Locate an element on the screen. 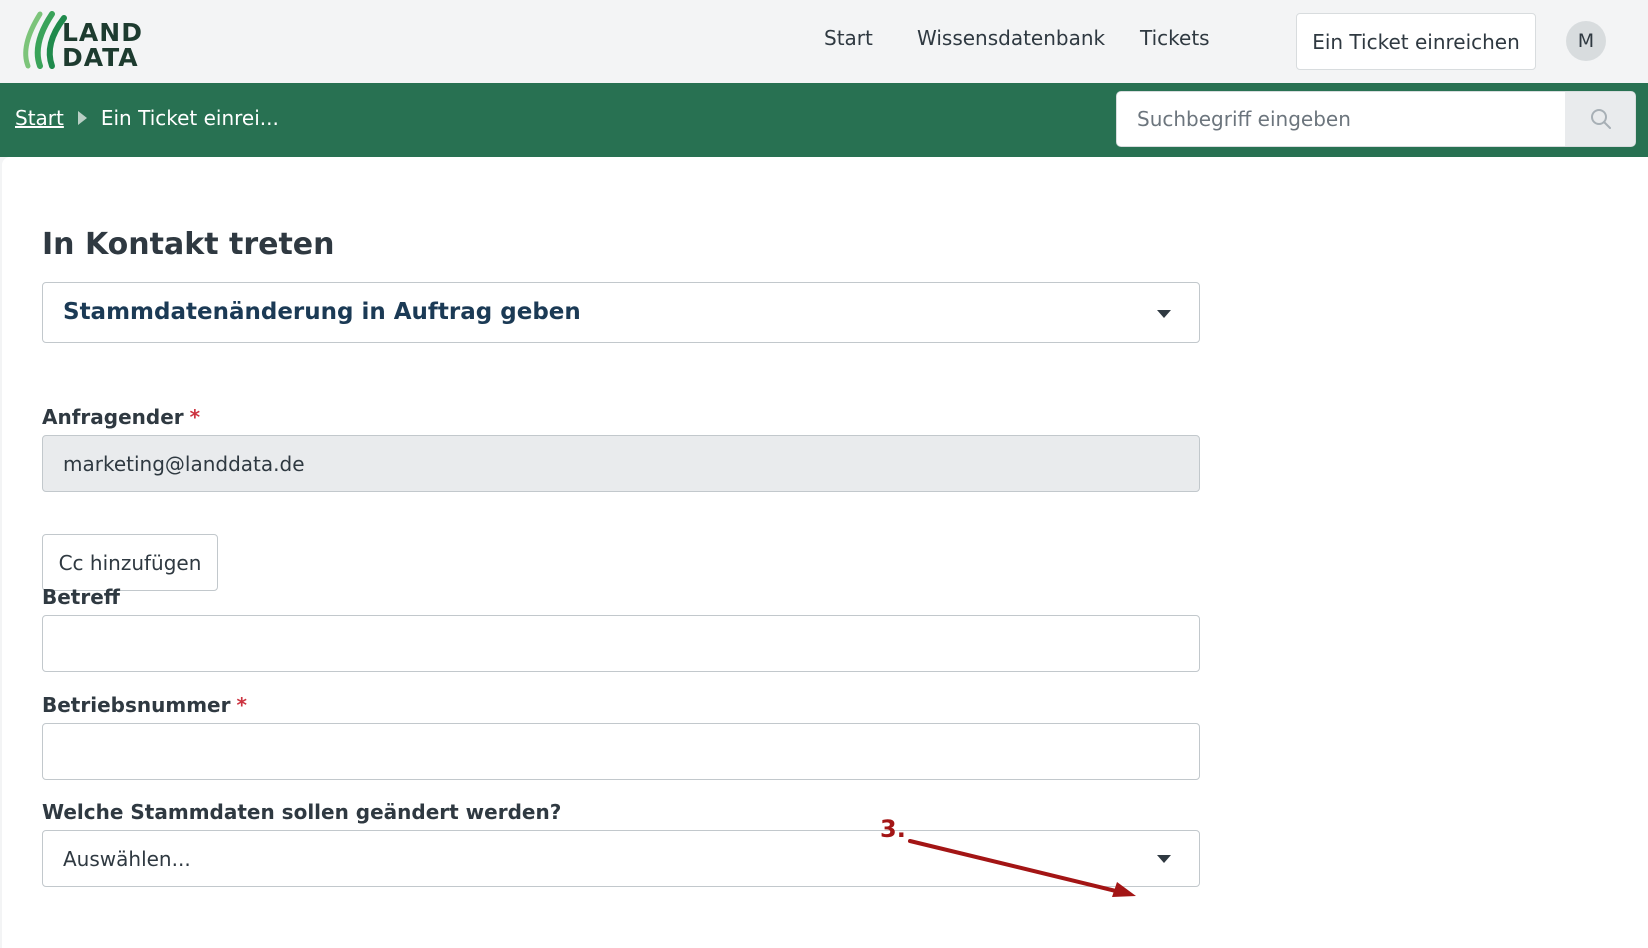 This screenshot has height=948, width=1648. farm-number-label-text: Betriebsnummer is located at coordinates (136, 705).